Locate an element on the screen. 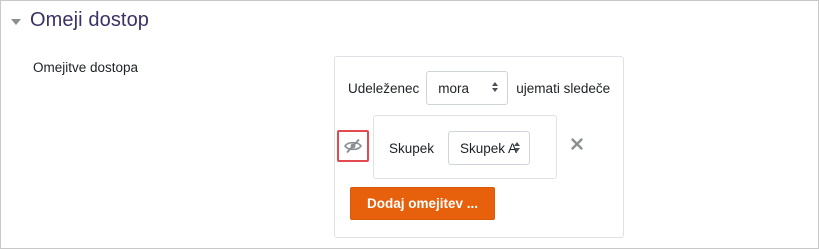  must-select: mora is located at coordinates (467, 88).